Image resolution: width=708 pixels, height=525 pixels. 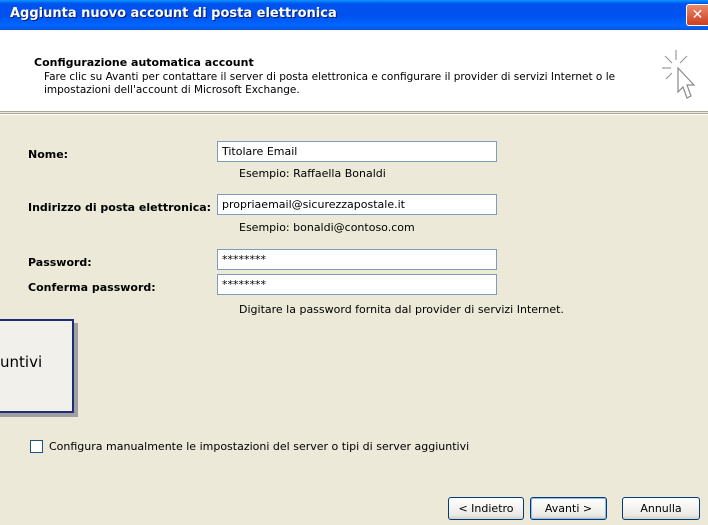 I want to click on cancel-button: Annulla, so click(x=661, y=508).